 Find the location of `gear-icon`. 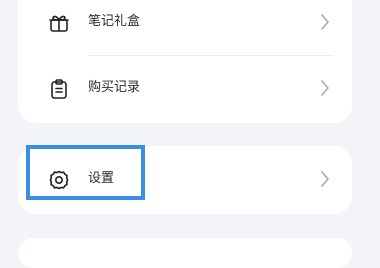

gear-icon is located at coordinates (59, 180).